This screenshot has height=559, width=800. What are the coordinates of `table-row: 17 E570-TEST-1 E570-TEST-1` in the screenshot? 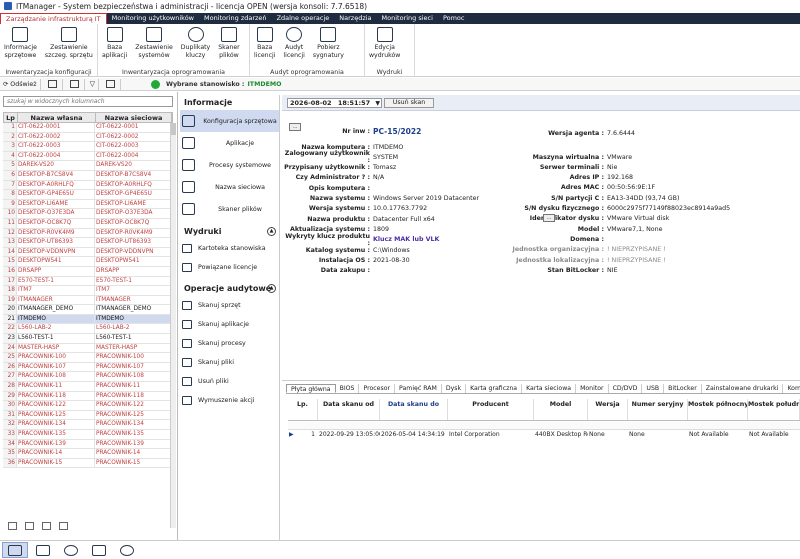 It's located at (88, 281).